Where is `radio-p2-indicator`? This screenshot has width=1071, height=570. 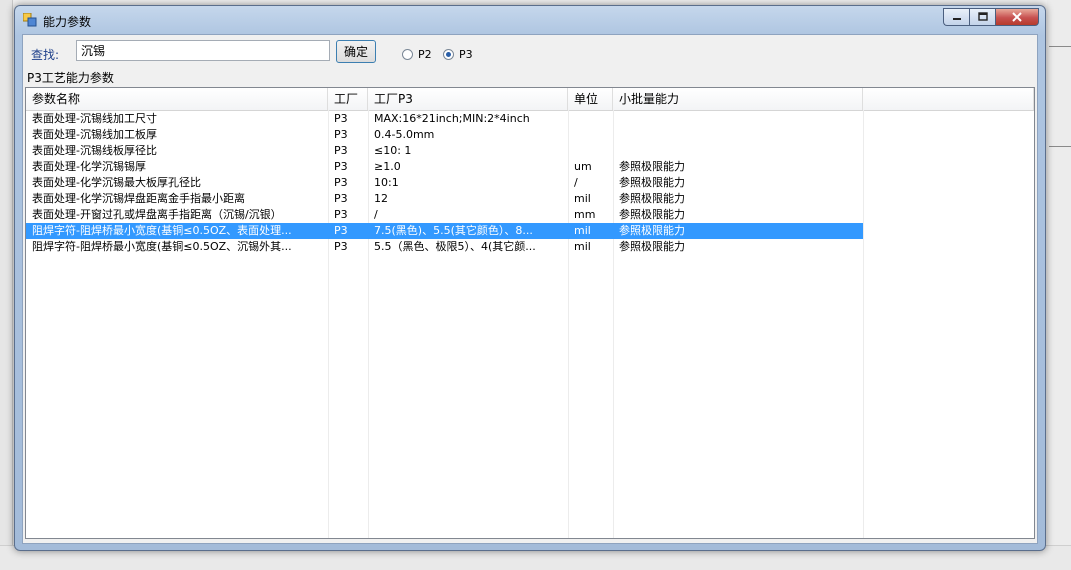 radio-p2-indicator is located at coordinates (407, 54).